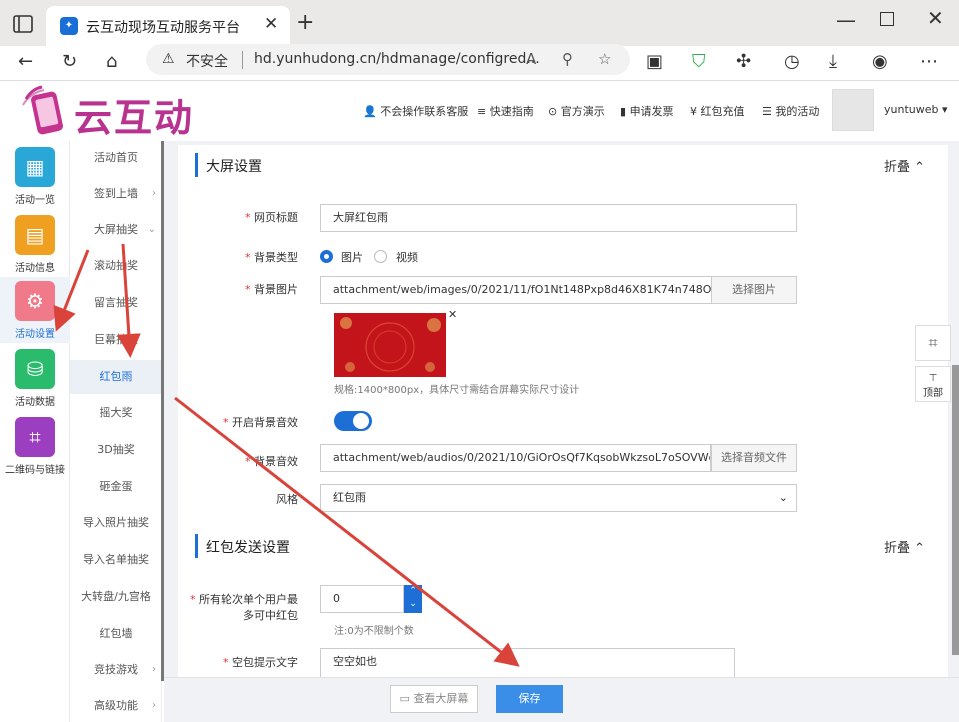 Image resolution: width=959 pixels, height=722 pixels. I want to click on section-accent-bar, so click(196, 546).